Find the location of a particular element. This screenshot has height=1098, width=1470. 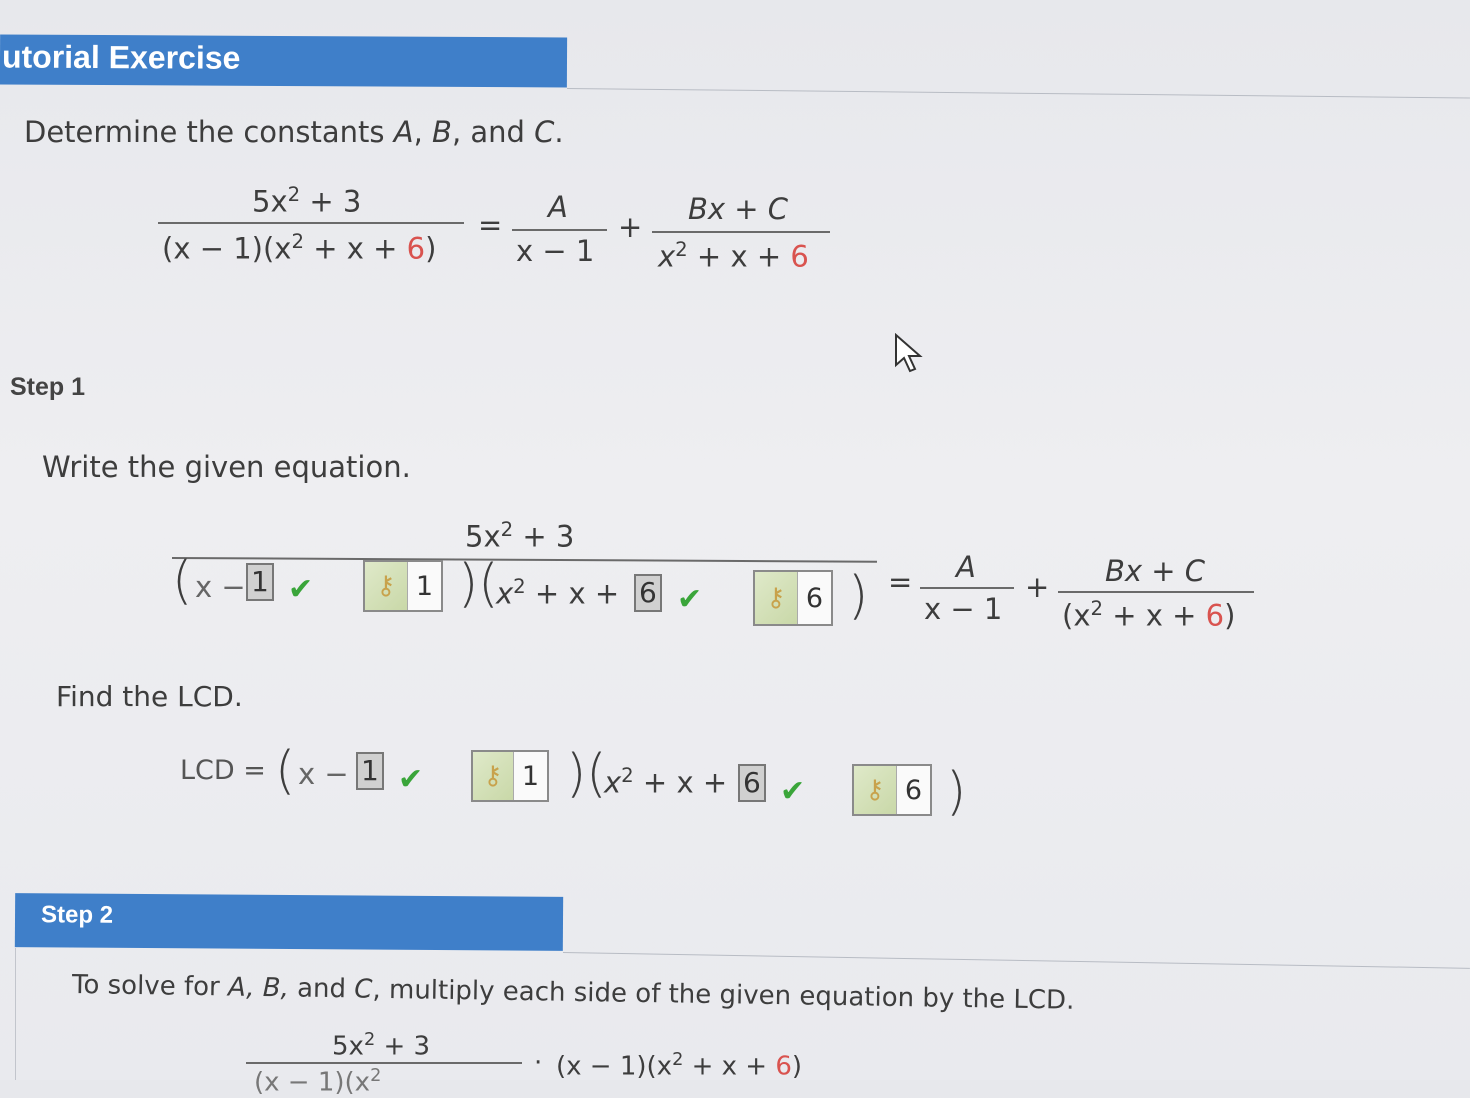

step2-banner: Step 2 is located at coordinates (289, 922).